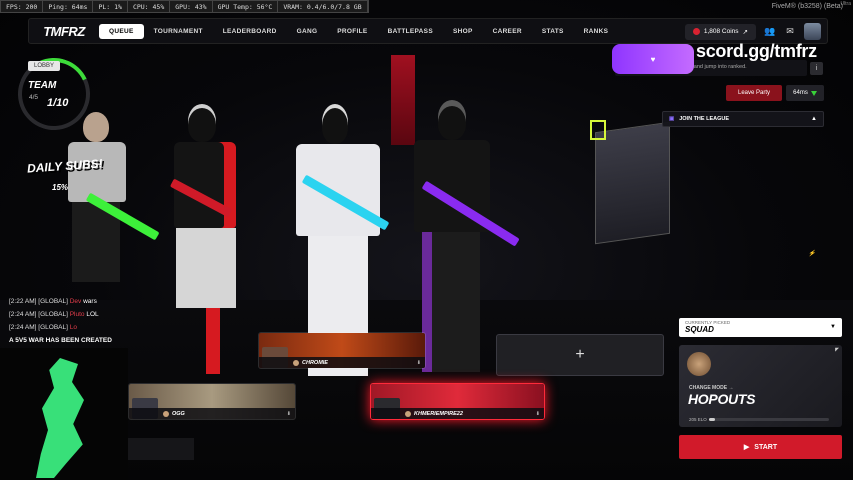  Describe the element at coordinates (352, 31) in the screenshot. I see `nav-profile: Profile` at that location.